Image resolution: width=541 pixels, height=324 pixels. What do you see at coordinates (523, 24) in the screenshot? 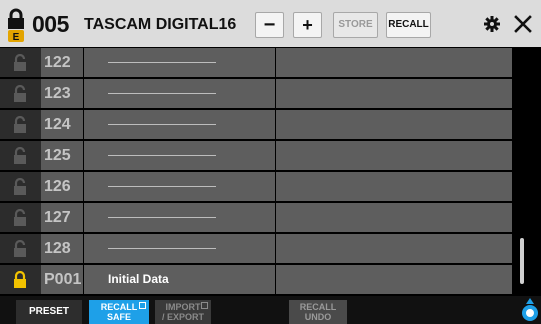
I see `close-icon` at bounding box center [523, 24].